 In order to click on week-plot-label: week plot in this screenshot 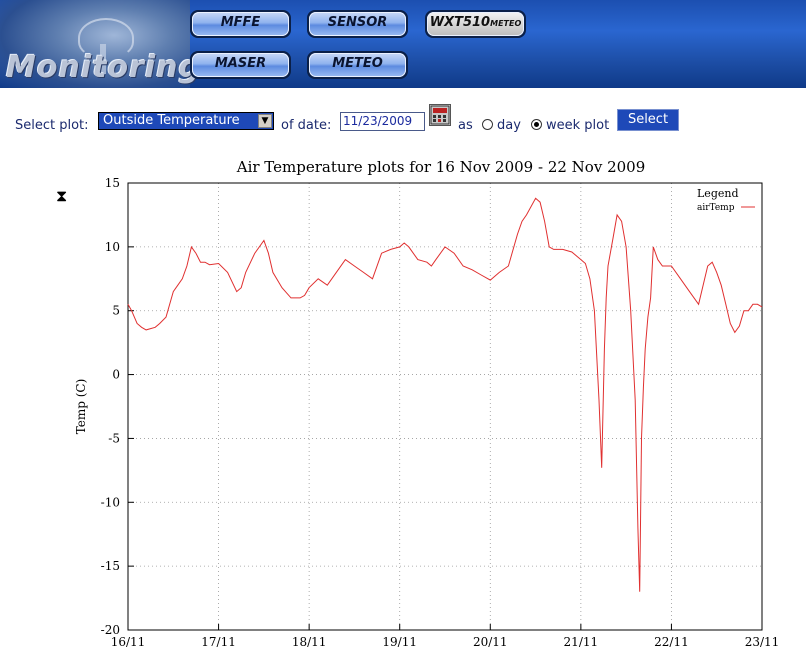, I will do `click(578, 125)`.